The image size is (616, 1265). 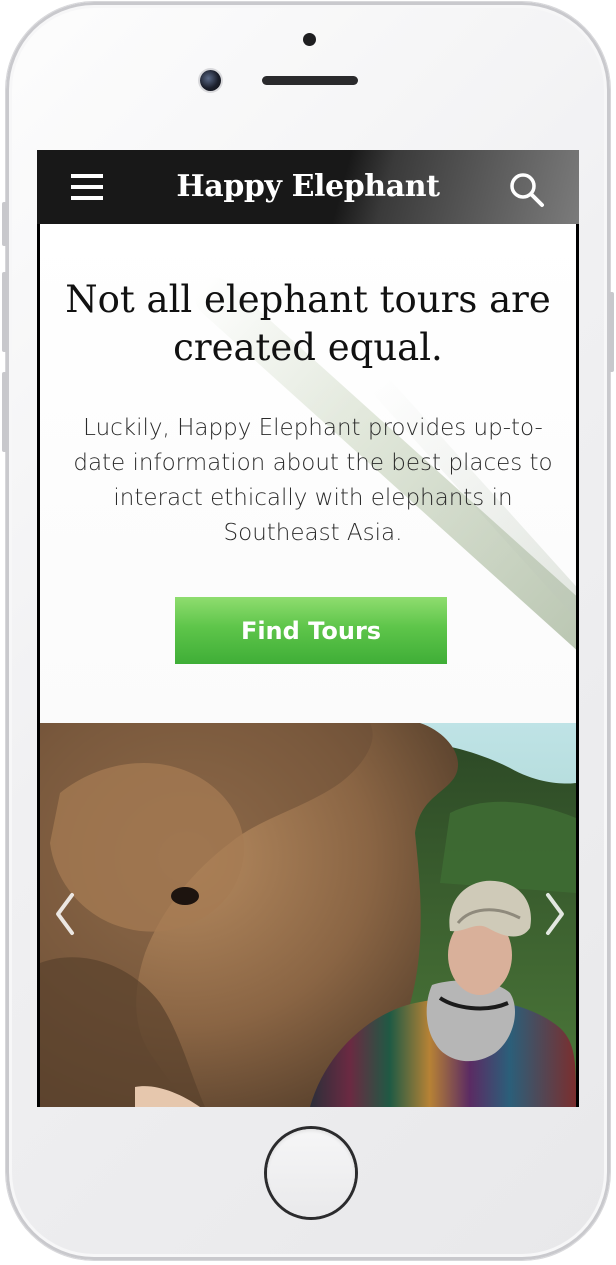 I want to click on top-navbar: Happy Elephant, so click(x=308, y=187).